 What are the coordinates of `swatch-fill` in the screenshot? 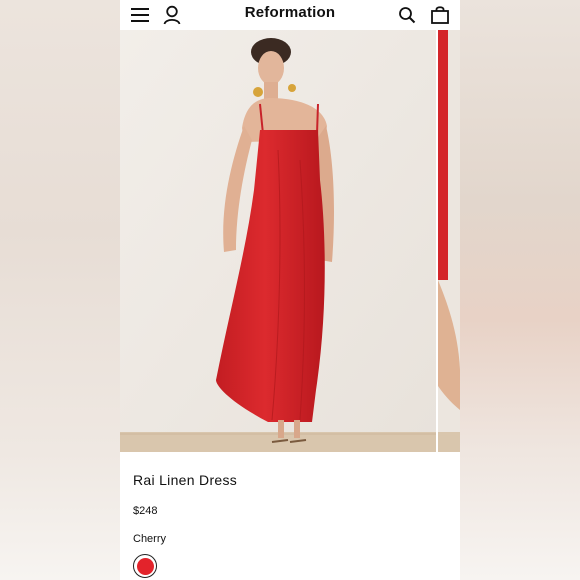 It's located at (145, 566).